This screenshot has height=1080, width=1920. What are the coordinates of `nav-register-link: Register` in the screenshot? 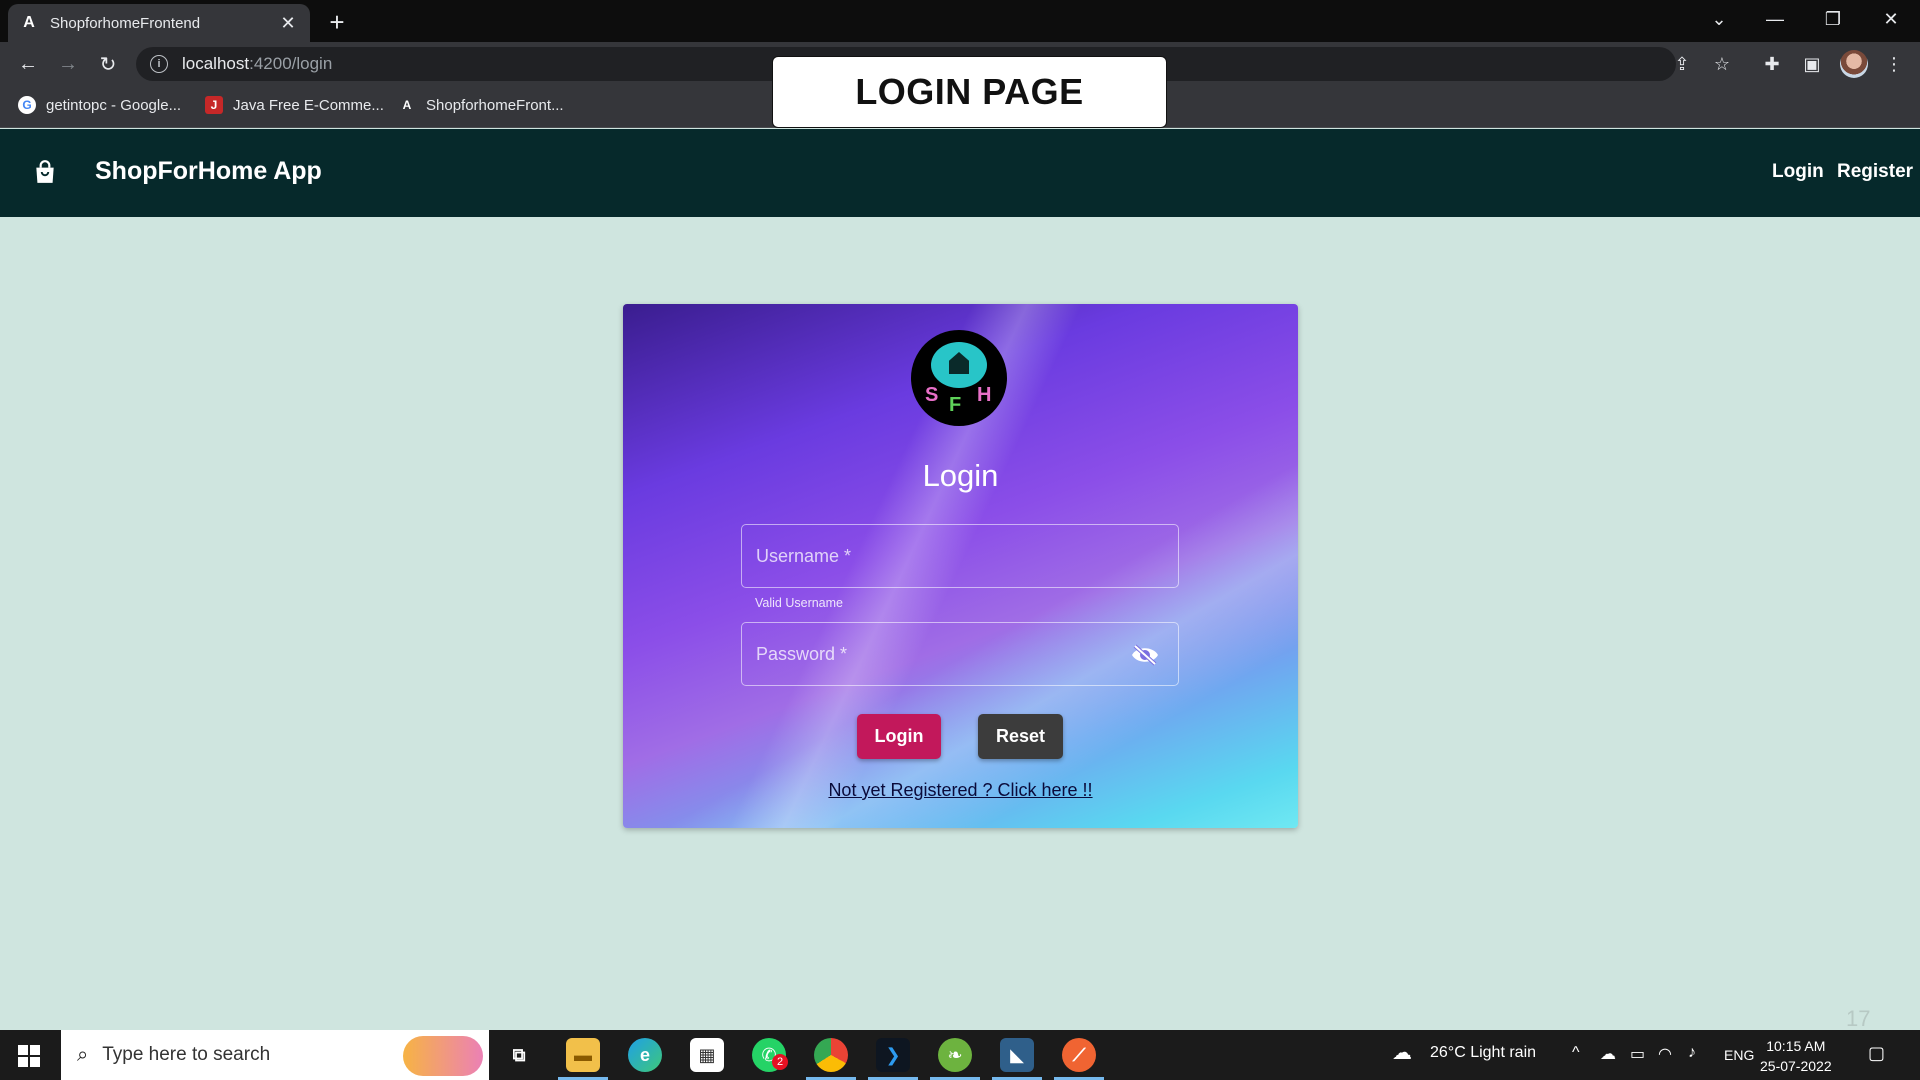 It's located at (1875, 172).